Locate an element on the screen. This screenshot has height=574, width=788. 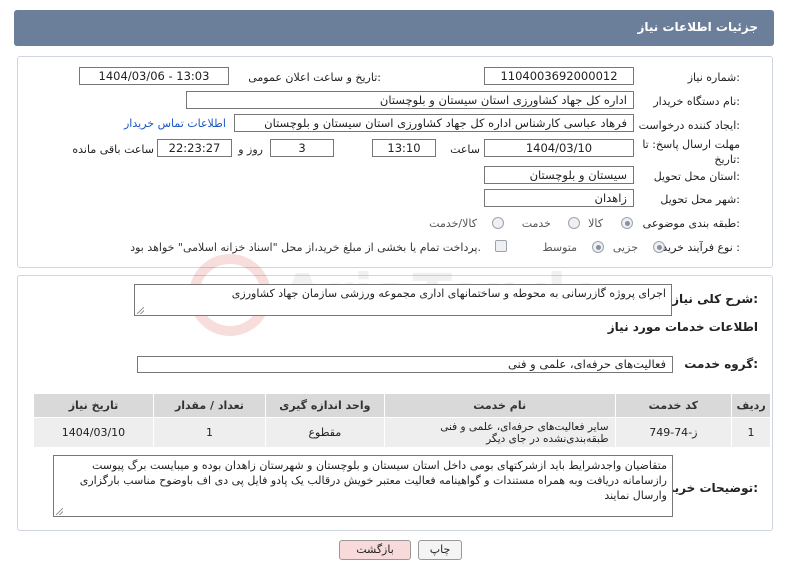
cell-quantity: 1 is located at coordinates (209, 432).